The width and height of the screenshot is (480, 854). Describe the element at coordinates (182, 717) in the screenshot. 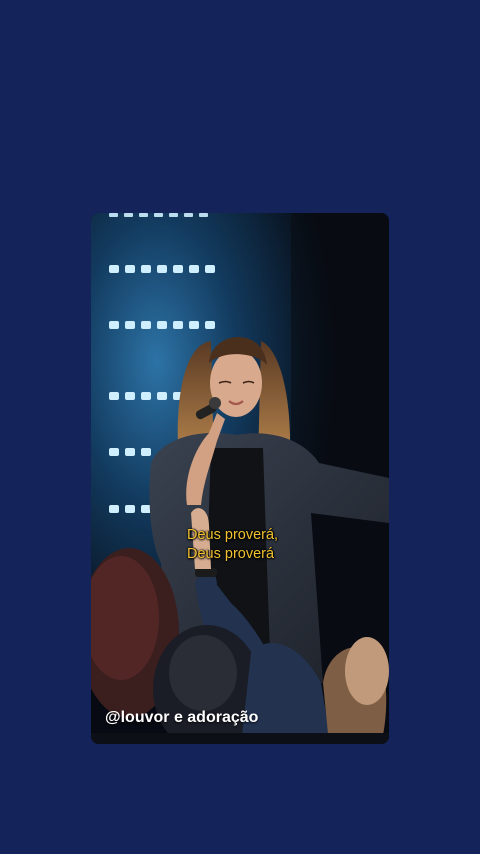

I see `account-handle-watermark: @louvor e adoração` at that location.